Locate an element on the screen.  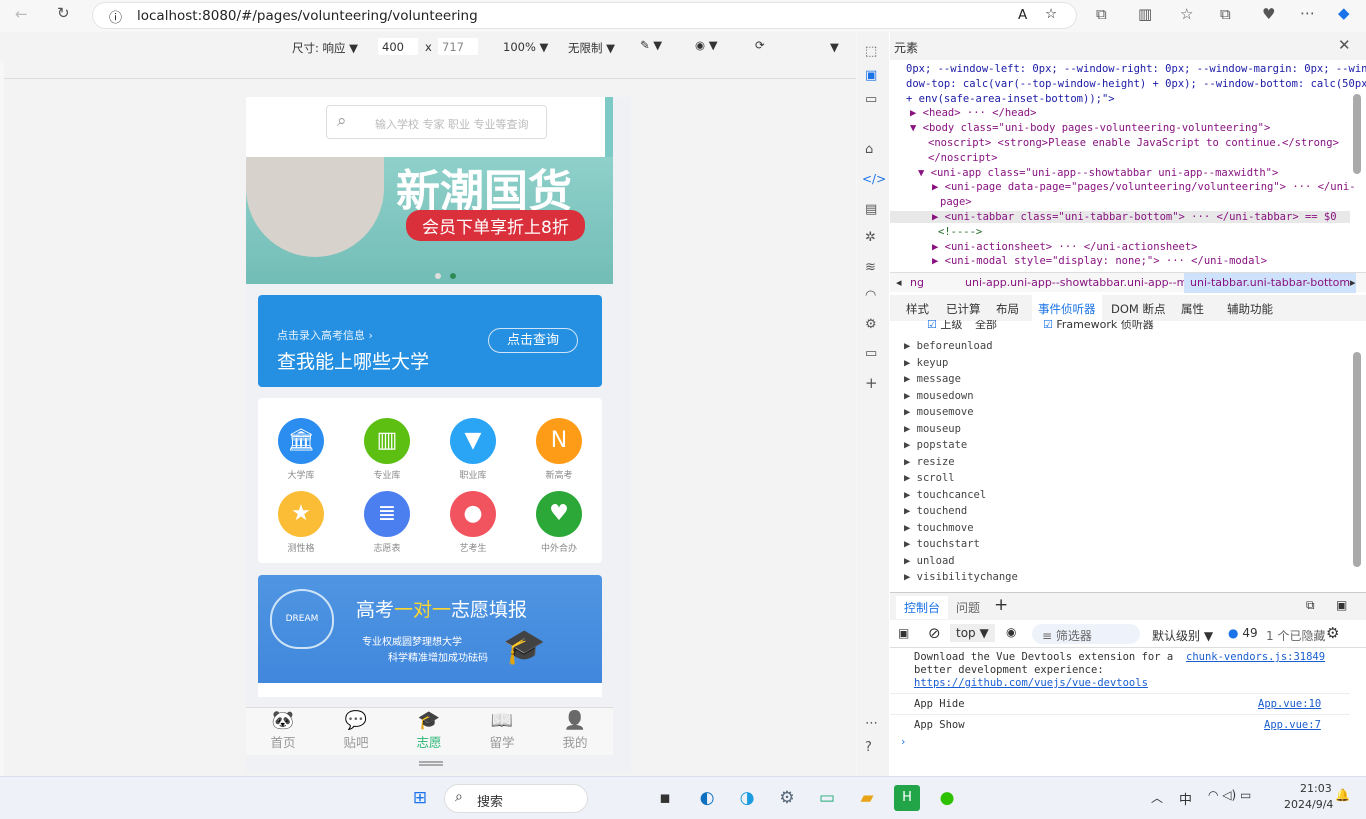
tab-样式: 样式 is located at coordinates (917, 309).